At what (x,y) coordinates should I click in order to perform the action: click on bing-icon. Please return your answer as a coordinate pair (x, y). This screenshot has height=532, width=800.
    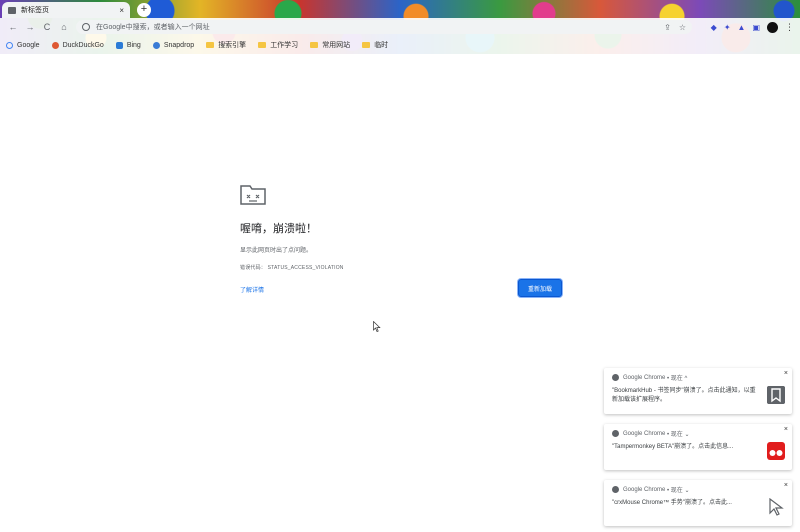
    Looking at the image, I should click on (119, 45).